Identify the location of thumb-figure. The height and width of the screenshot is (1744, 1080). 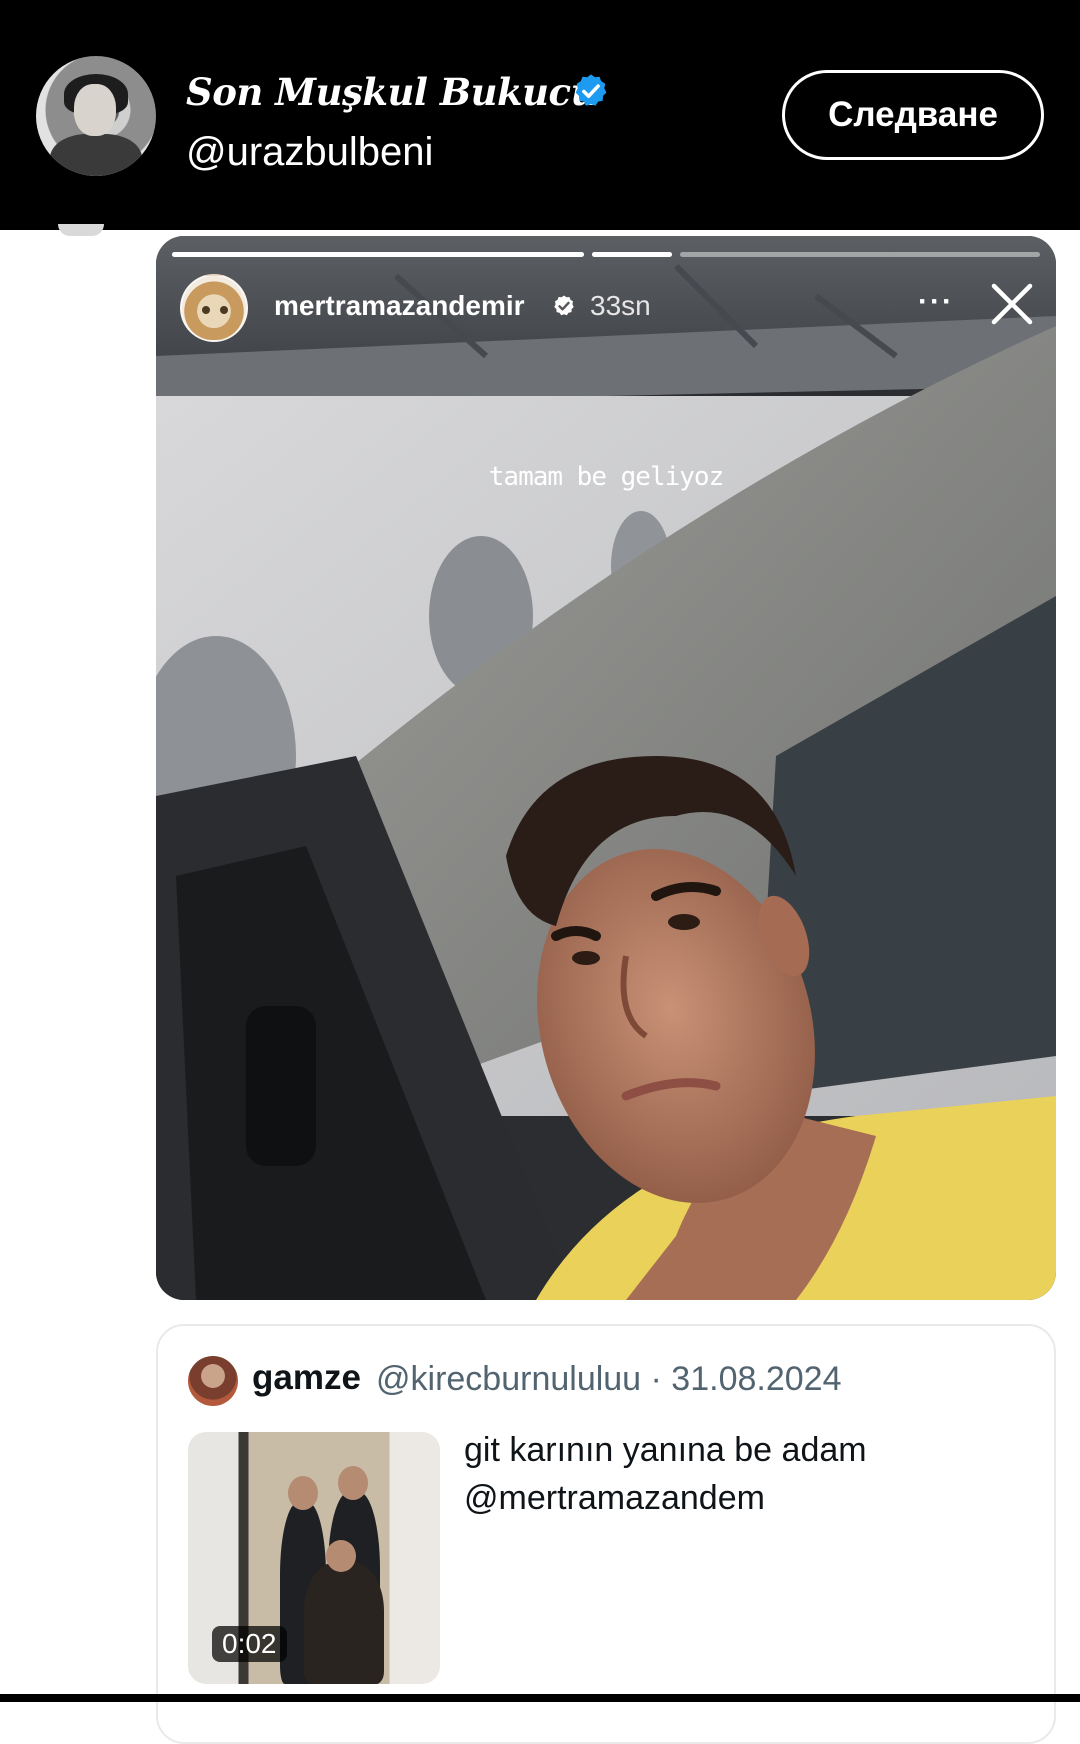
(344, 1623).